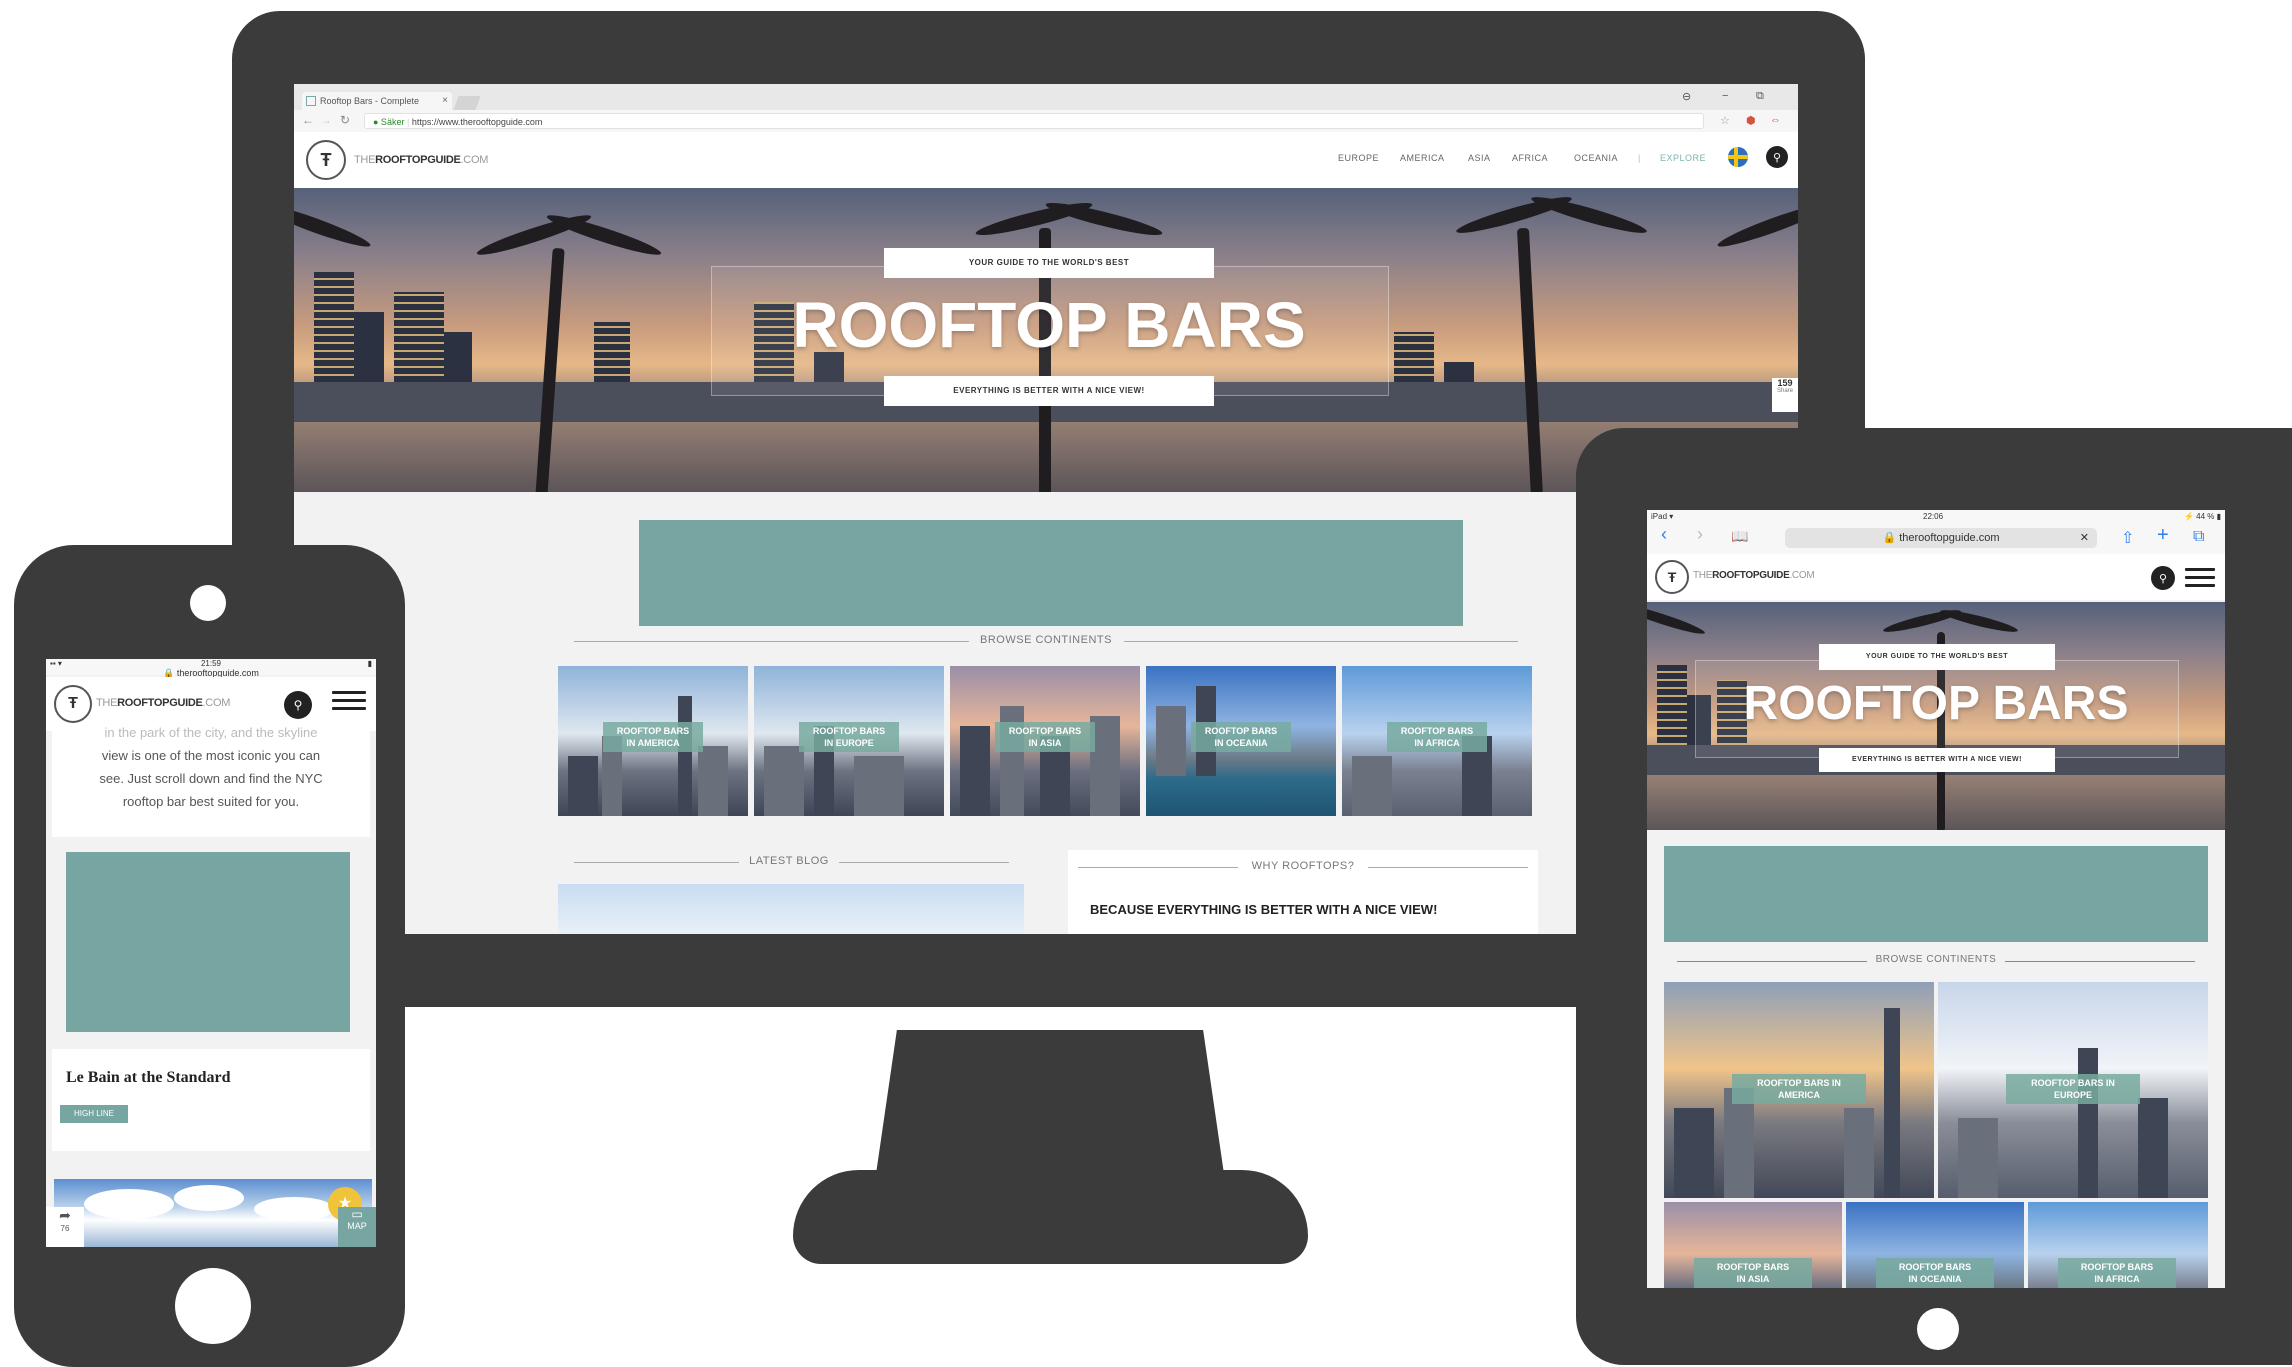 This screenshot has width=2292, height=1367. I want to click on venue-card: Le Bain at the Standard HIGH LINE, so click(211, 1100).